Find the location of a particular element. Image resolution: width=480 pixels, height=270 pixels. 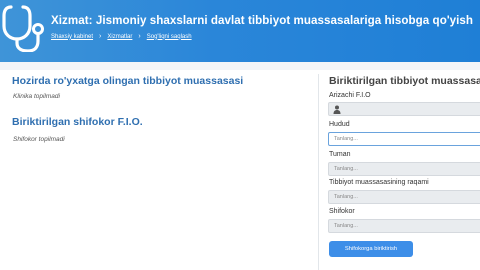

breadcrumb-item-services: Xizmatlar is located at coordinates (119, 37).